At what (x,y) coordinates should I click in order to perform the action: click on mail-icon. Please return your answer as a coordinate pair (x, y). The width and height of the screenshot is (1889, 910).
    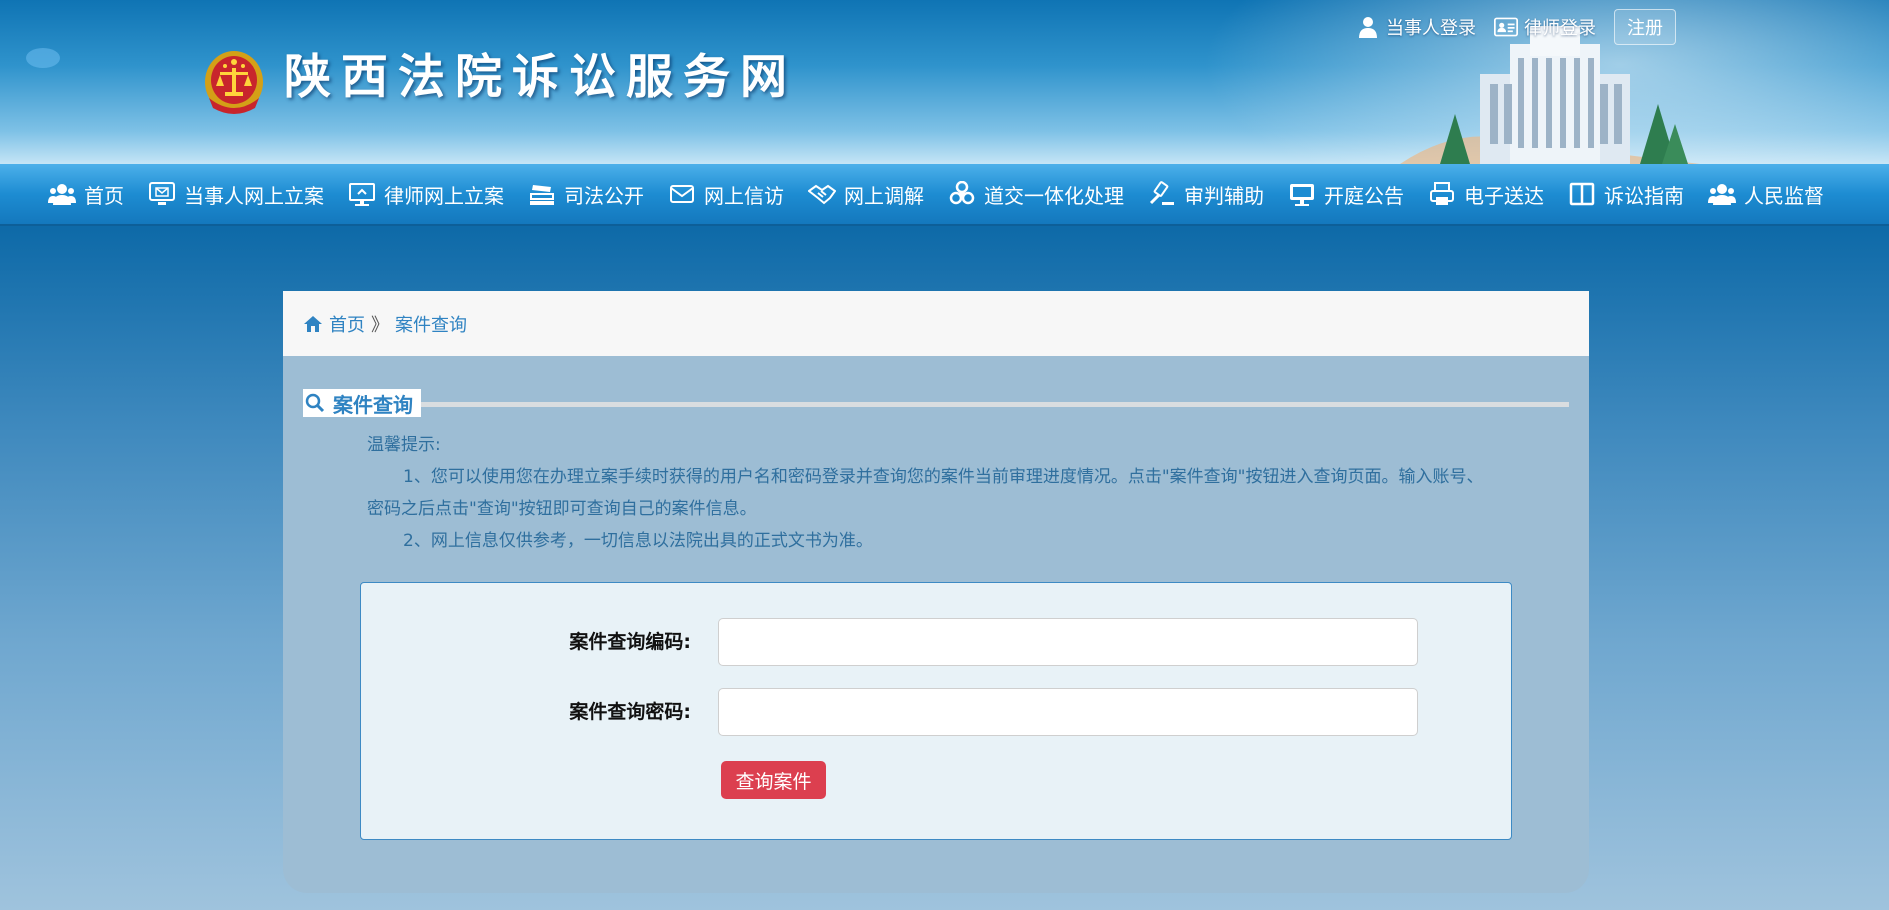
    Looking at the image, I should click on (682, 194).